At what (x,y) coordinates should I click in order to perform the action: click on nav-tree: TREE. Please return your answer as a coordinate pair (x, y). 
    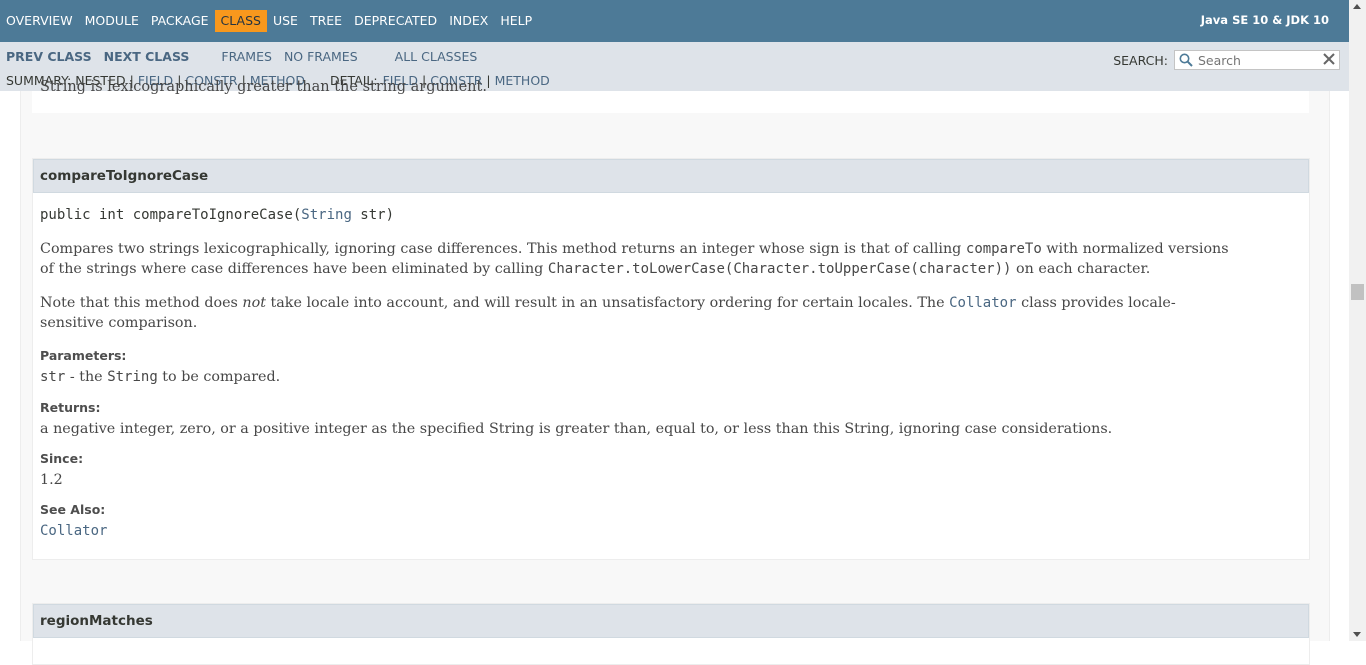
    Looking at the image, I should click on (326, 21).